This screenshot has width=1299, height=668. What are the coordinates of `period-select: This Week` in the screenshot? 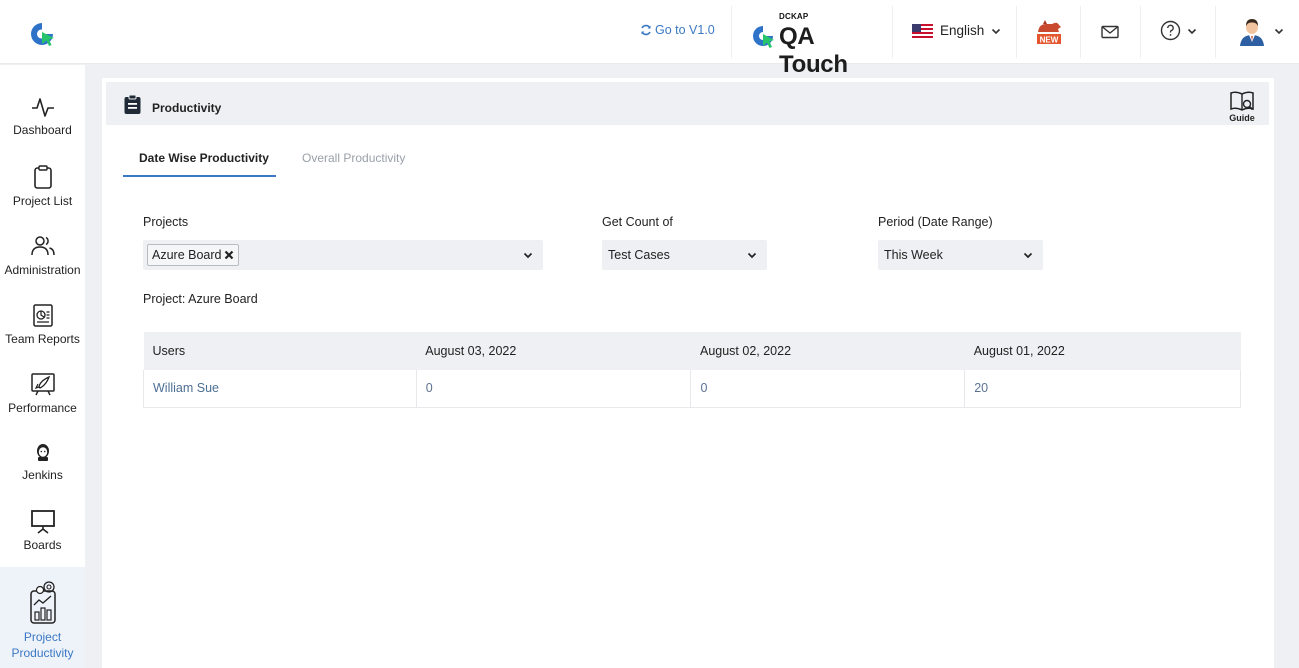 It's located at (960, 255).